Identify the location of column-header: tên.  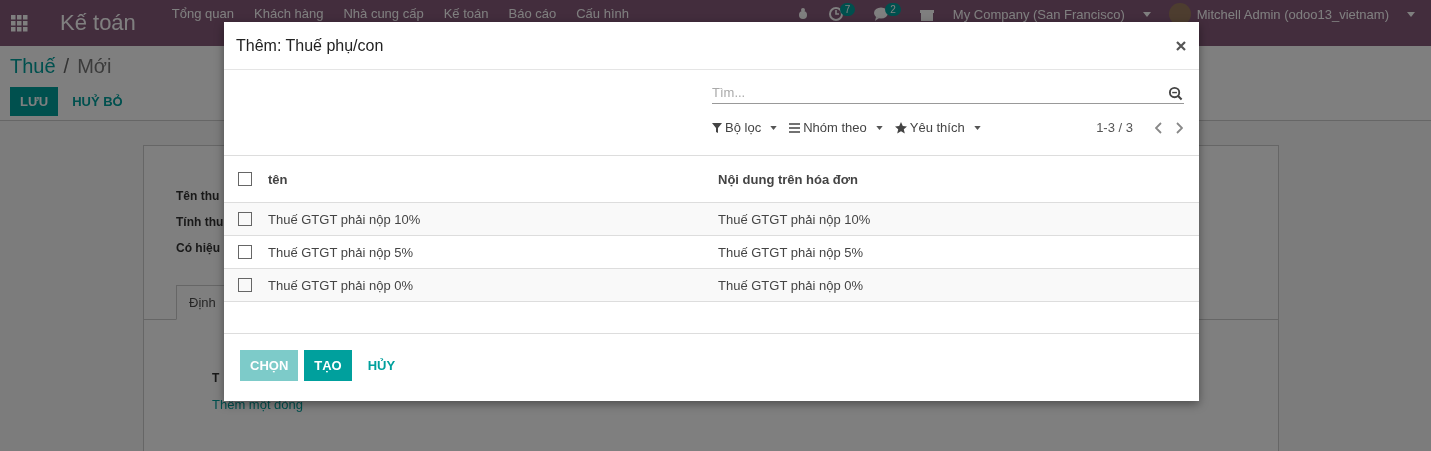
(493, 179).